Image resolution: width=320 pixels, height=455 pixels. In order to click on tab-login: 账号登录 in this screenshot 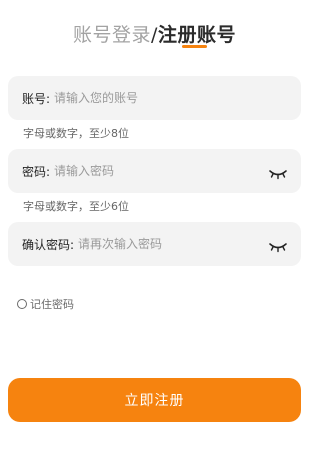, I will do `click(112, 35)`.